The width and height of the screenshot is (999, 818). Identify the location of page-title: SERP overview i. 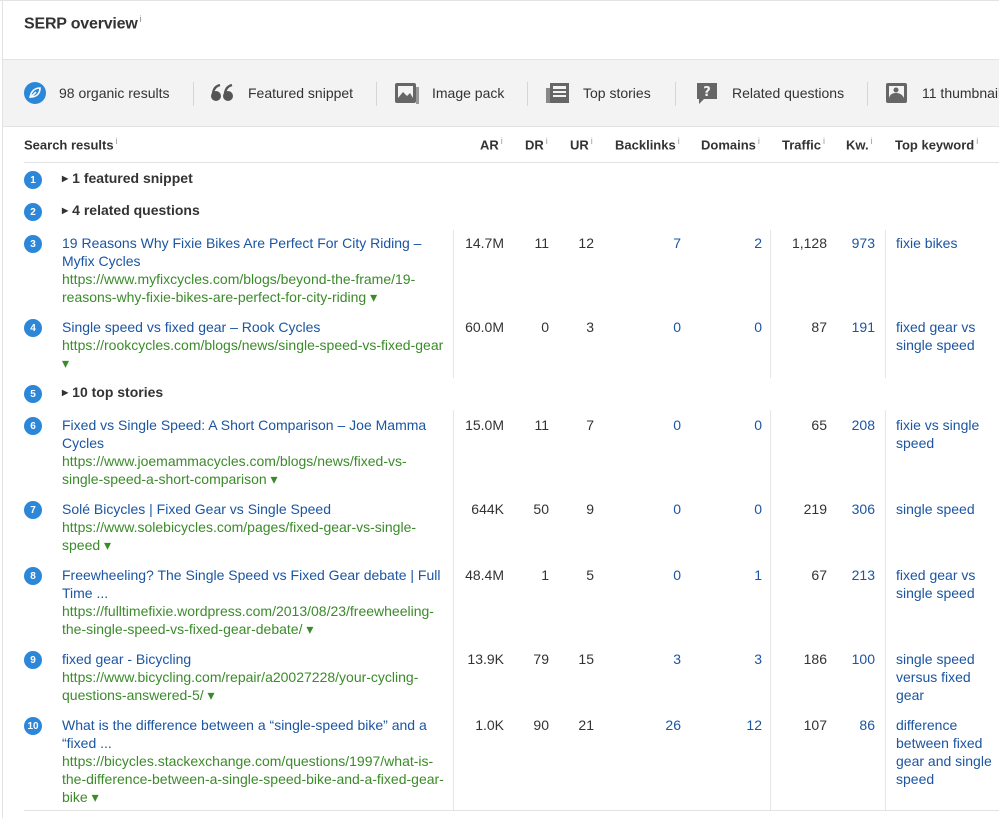
(83, 23).